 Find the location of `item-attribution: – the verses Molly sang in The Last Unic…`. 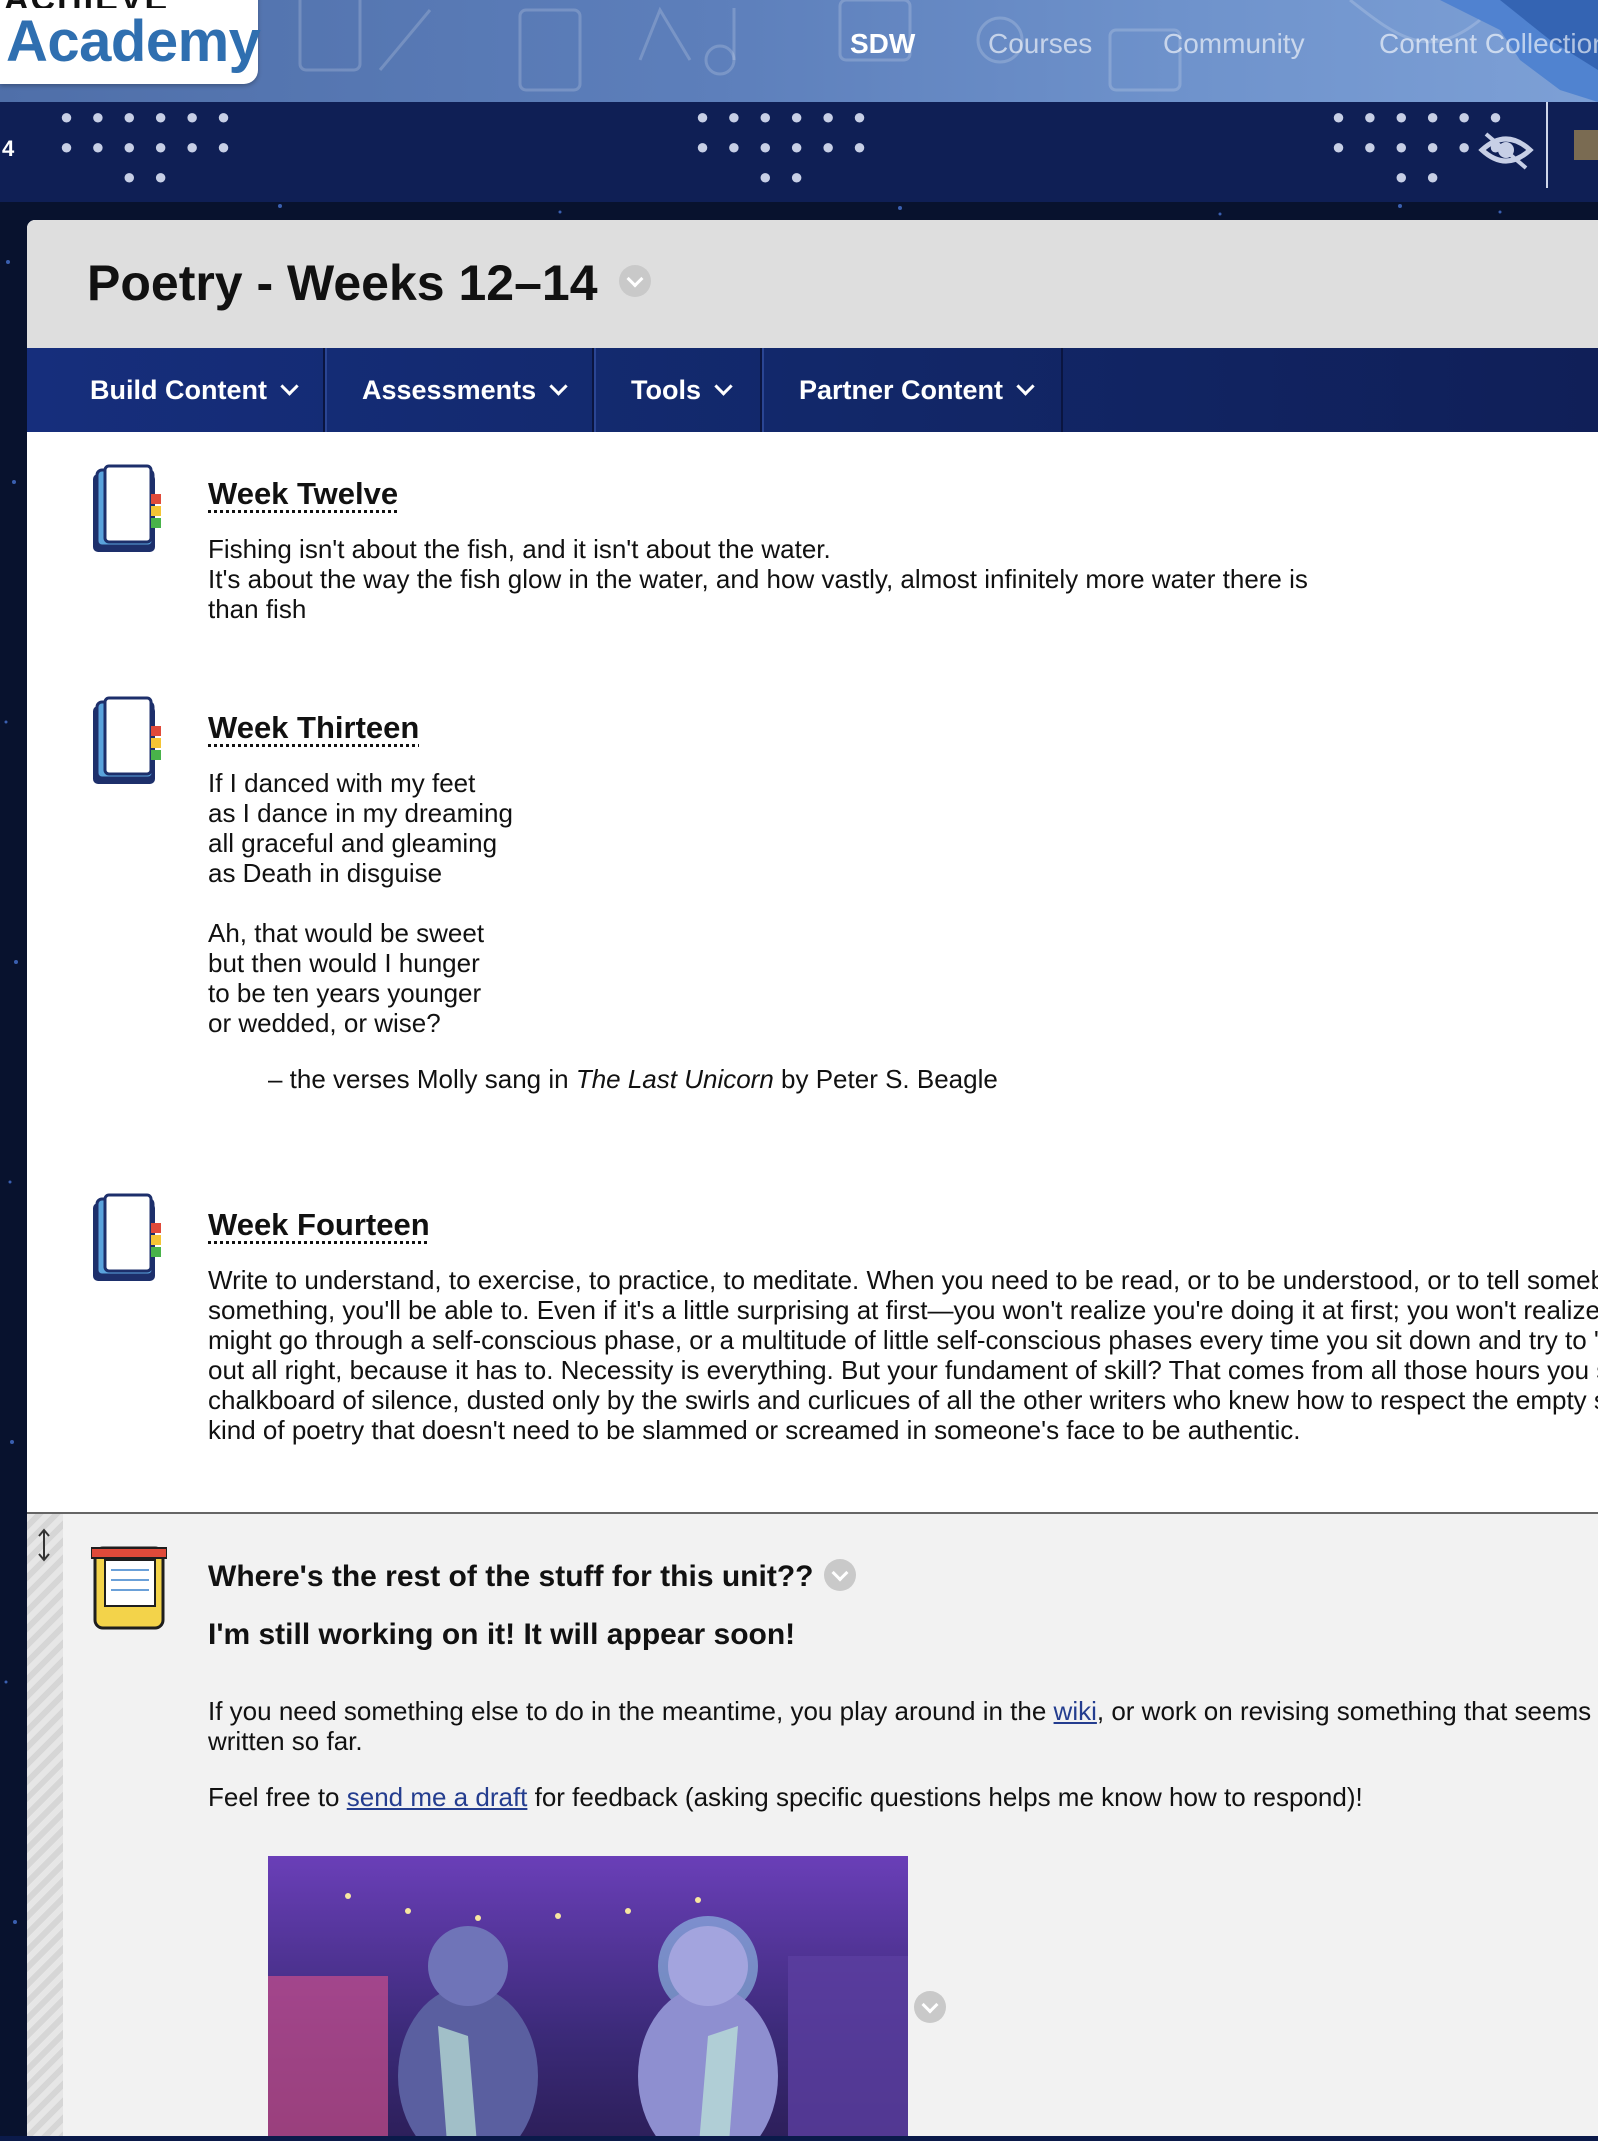

item-attribution: – the verses Molly sang in The Last Unic… is located at coordinates (633, 1079).